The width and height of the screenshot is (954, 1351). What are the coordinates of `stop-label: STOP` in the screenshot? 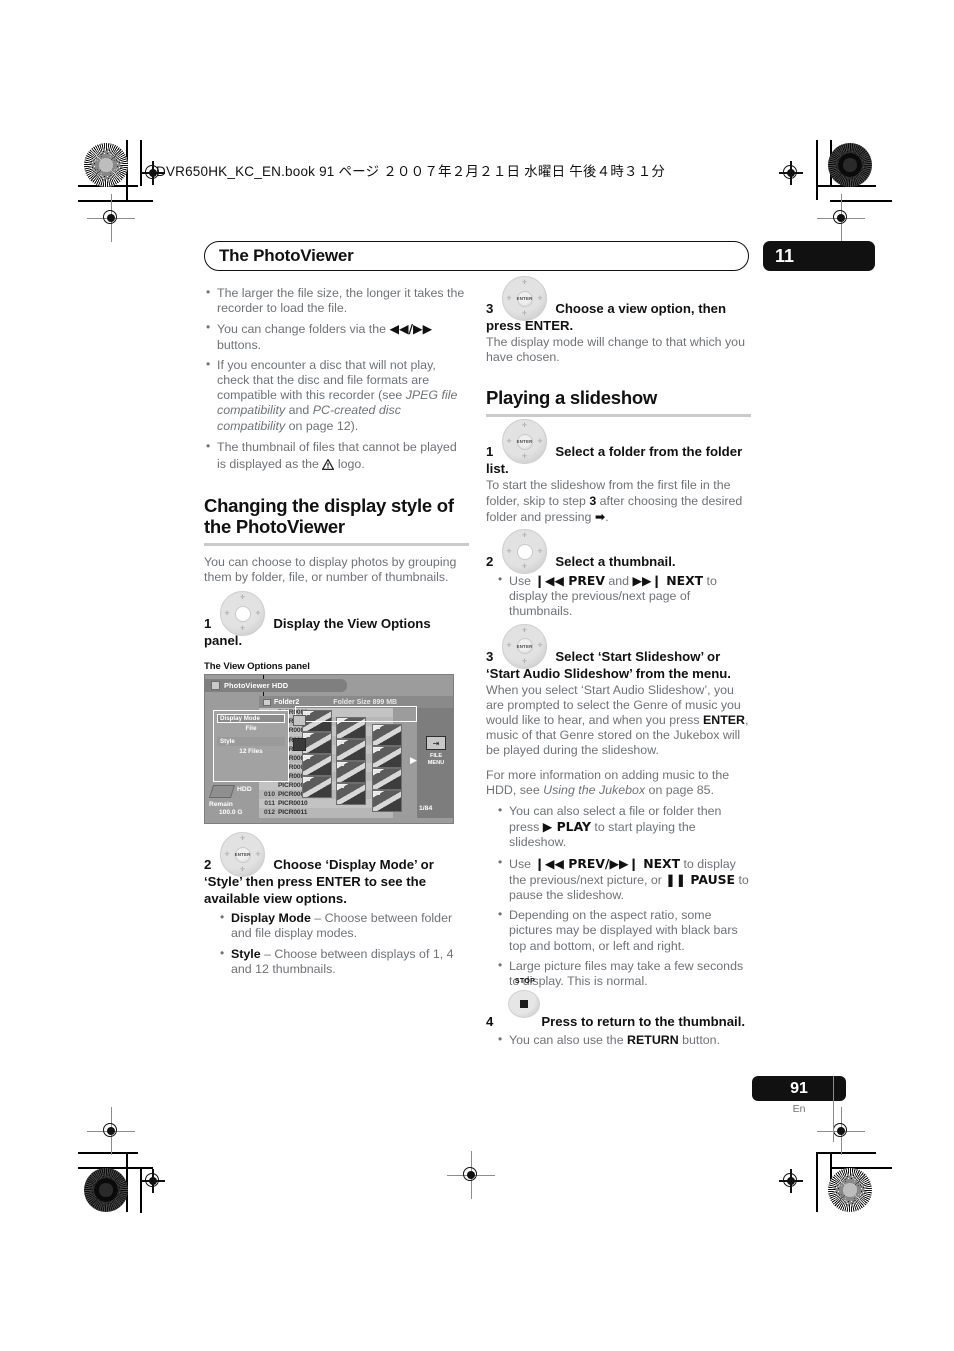 It's located at (525, 982).